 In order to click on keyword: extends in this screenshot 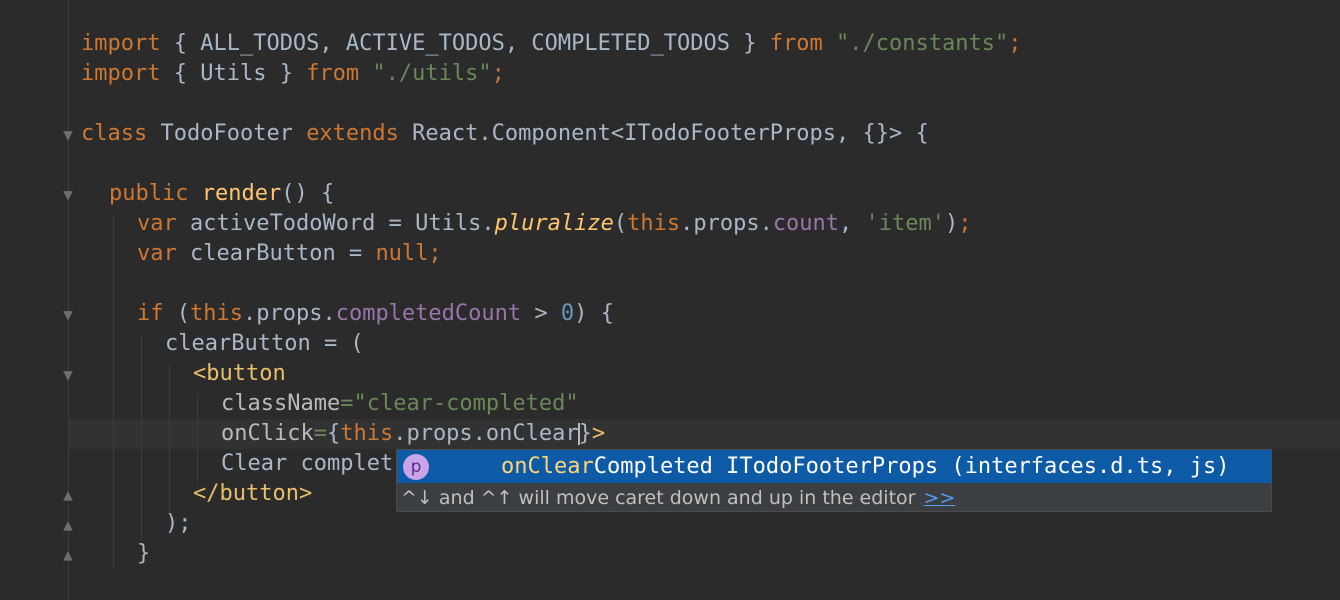, I will do `click(352, 133)`.